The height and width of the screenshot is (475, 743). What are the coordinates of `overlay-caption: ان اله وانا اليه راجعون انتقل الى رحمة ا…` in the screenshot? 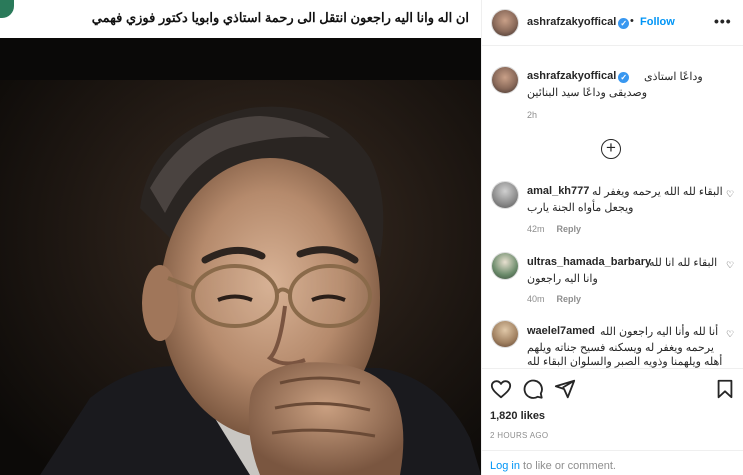 It's located at (280, 17).